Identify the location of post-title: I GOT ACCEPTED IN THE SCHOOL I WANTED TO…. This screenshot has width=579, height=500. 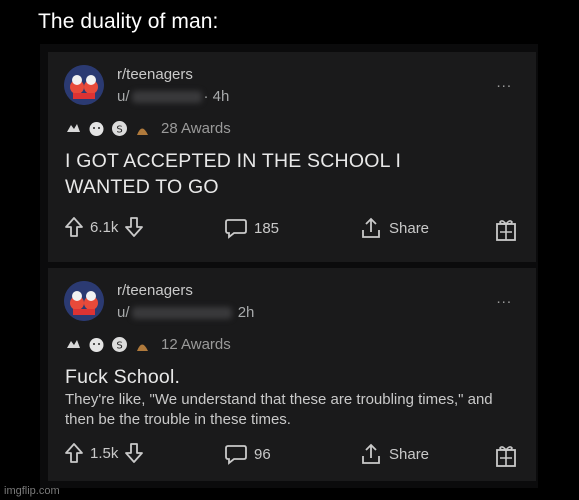
(275, 174).